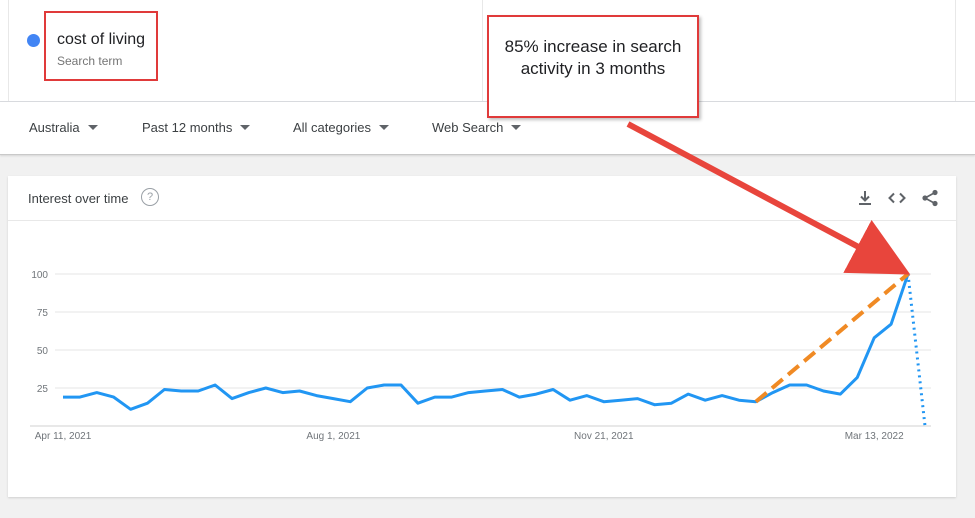  What do you see at coordinates (39, 332) in the screenshot?
I see `y-axis-ticks: 25 50 75 100` at bounding box center [39, 332].